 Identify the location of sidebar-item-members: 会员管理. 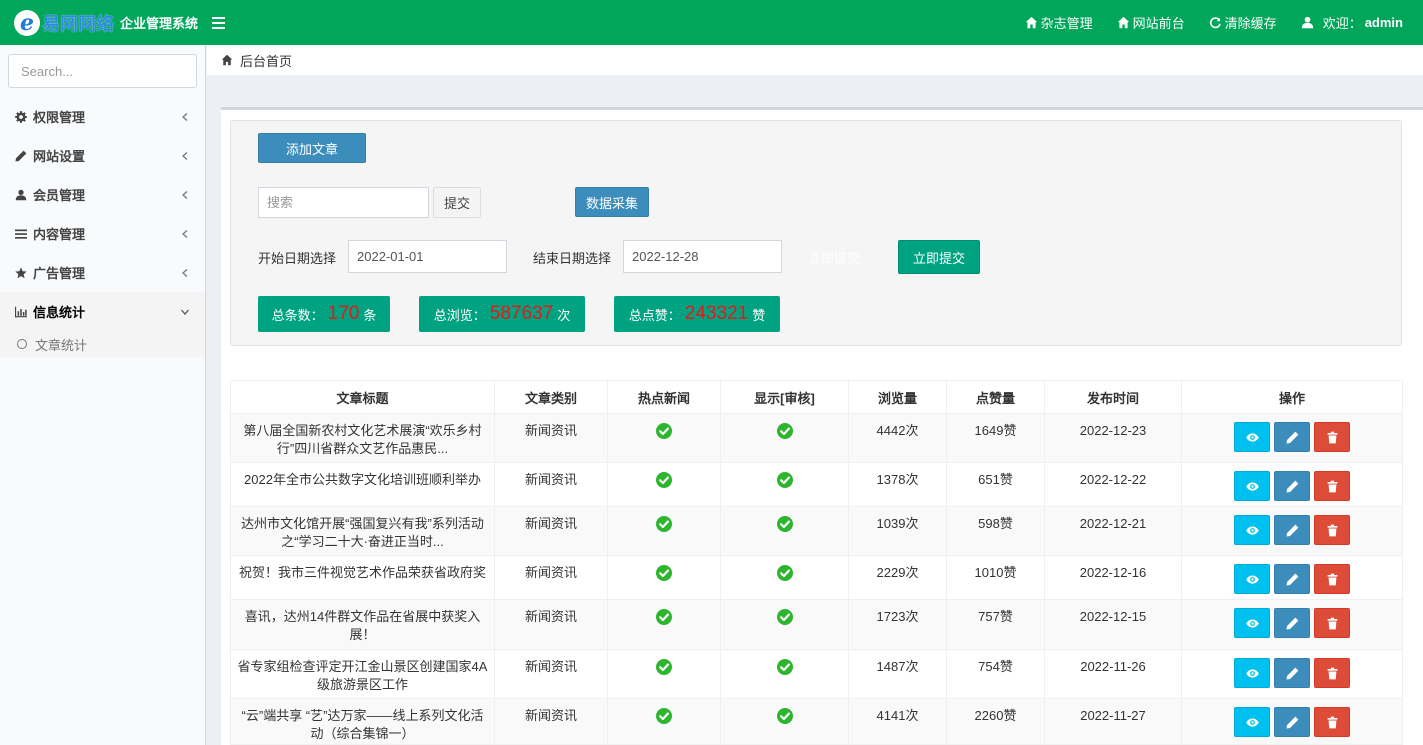
(102, 194).